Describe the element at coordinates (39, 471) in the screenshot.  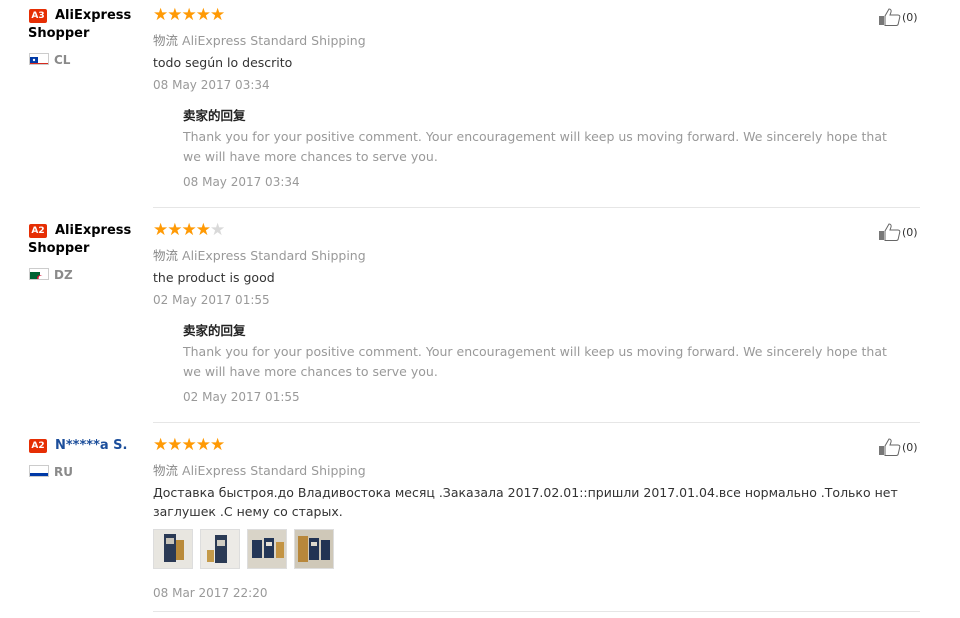
I see `russia-flag-icon` at that location.